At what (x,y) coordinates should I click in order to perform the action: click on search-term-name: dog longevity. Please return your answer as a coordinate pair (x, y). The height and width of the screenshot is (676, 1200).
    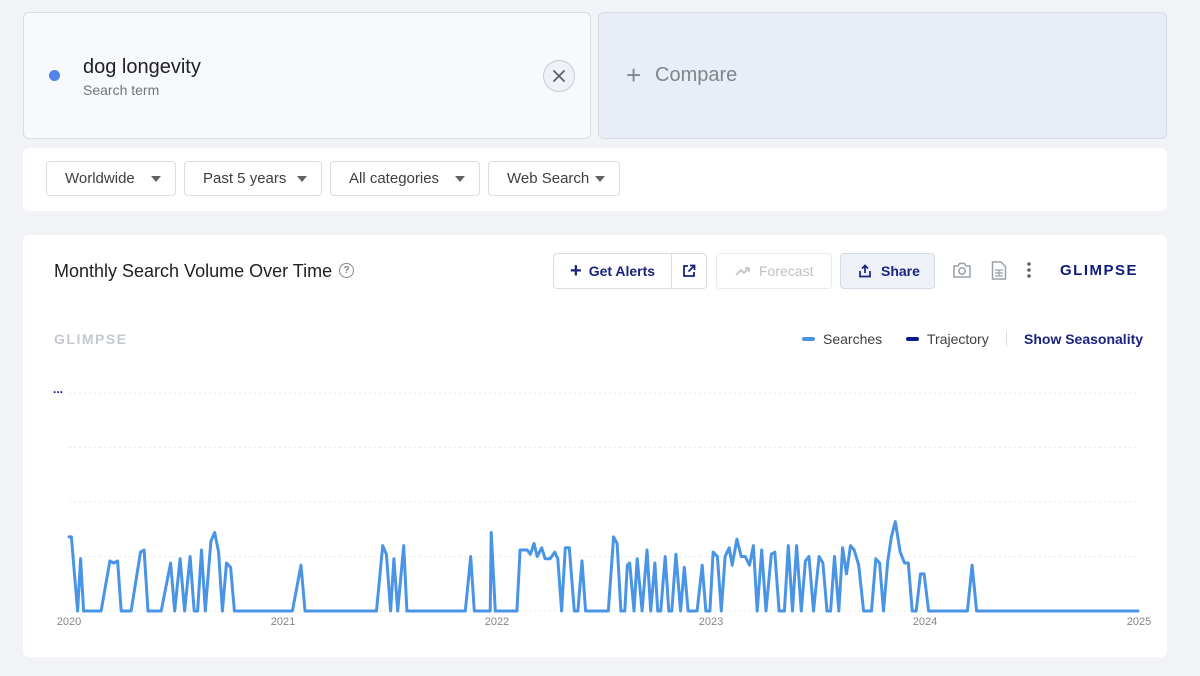
    Looking at the image, I should click on (142, 67).